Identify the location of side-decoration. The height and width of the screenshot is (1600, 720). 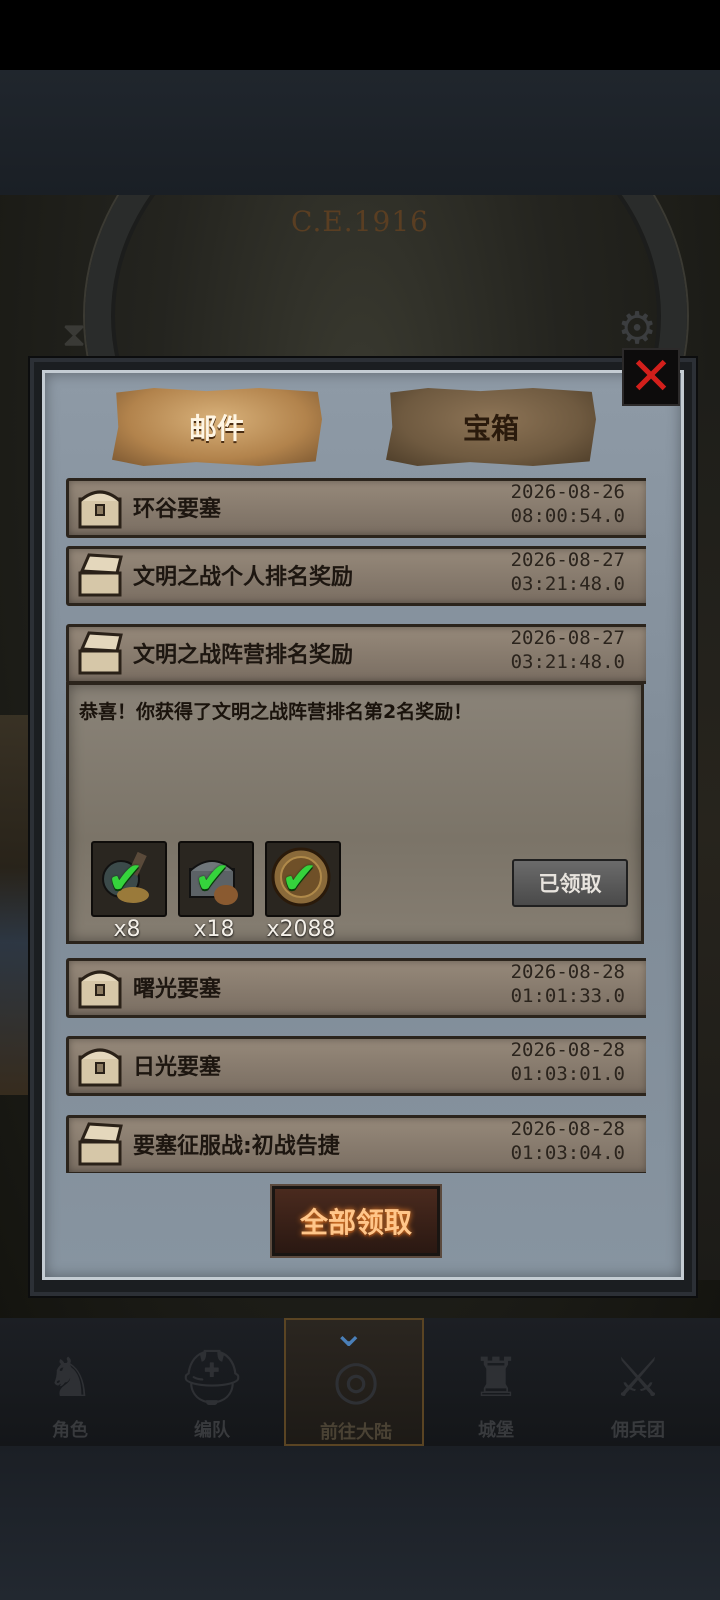
(15, 905).